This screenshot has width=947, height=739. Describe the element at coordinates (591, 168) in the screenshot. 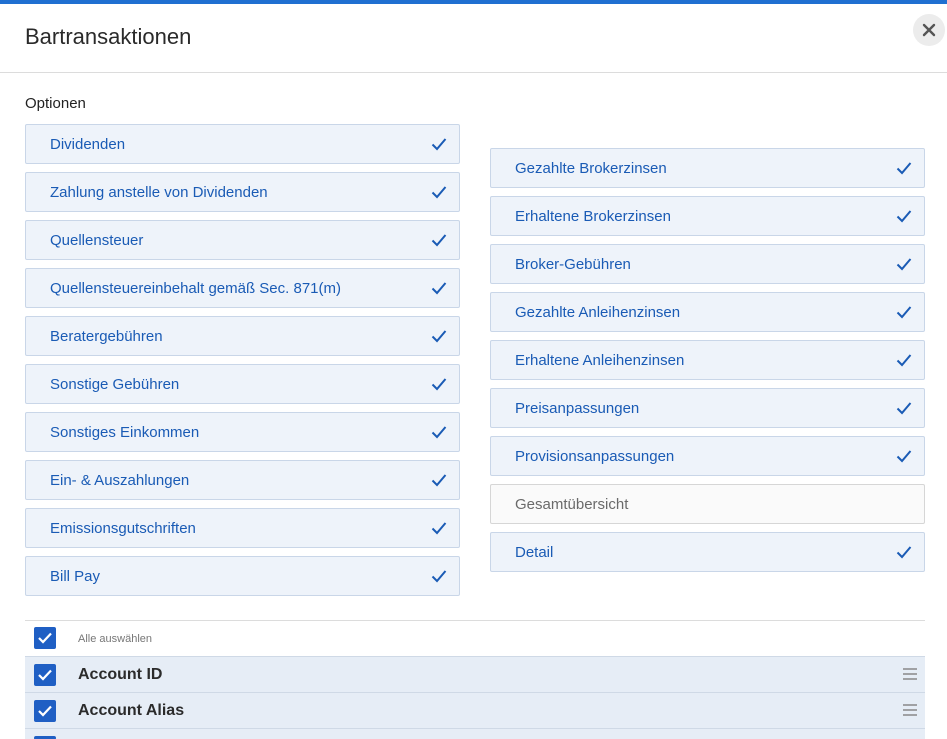

I see `option-label: Gezahlte Brokerzinsen` at that location.